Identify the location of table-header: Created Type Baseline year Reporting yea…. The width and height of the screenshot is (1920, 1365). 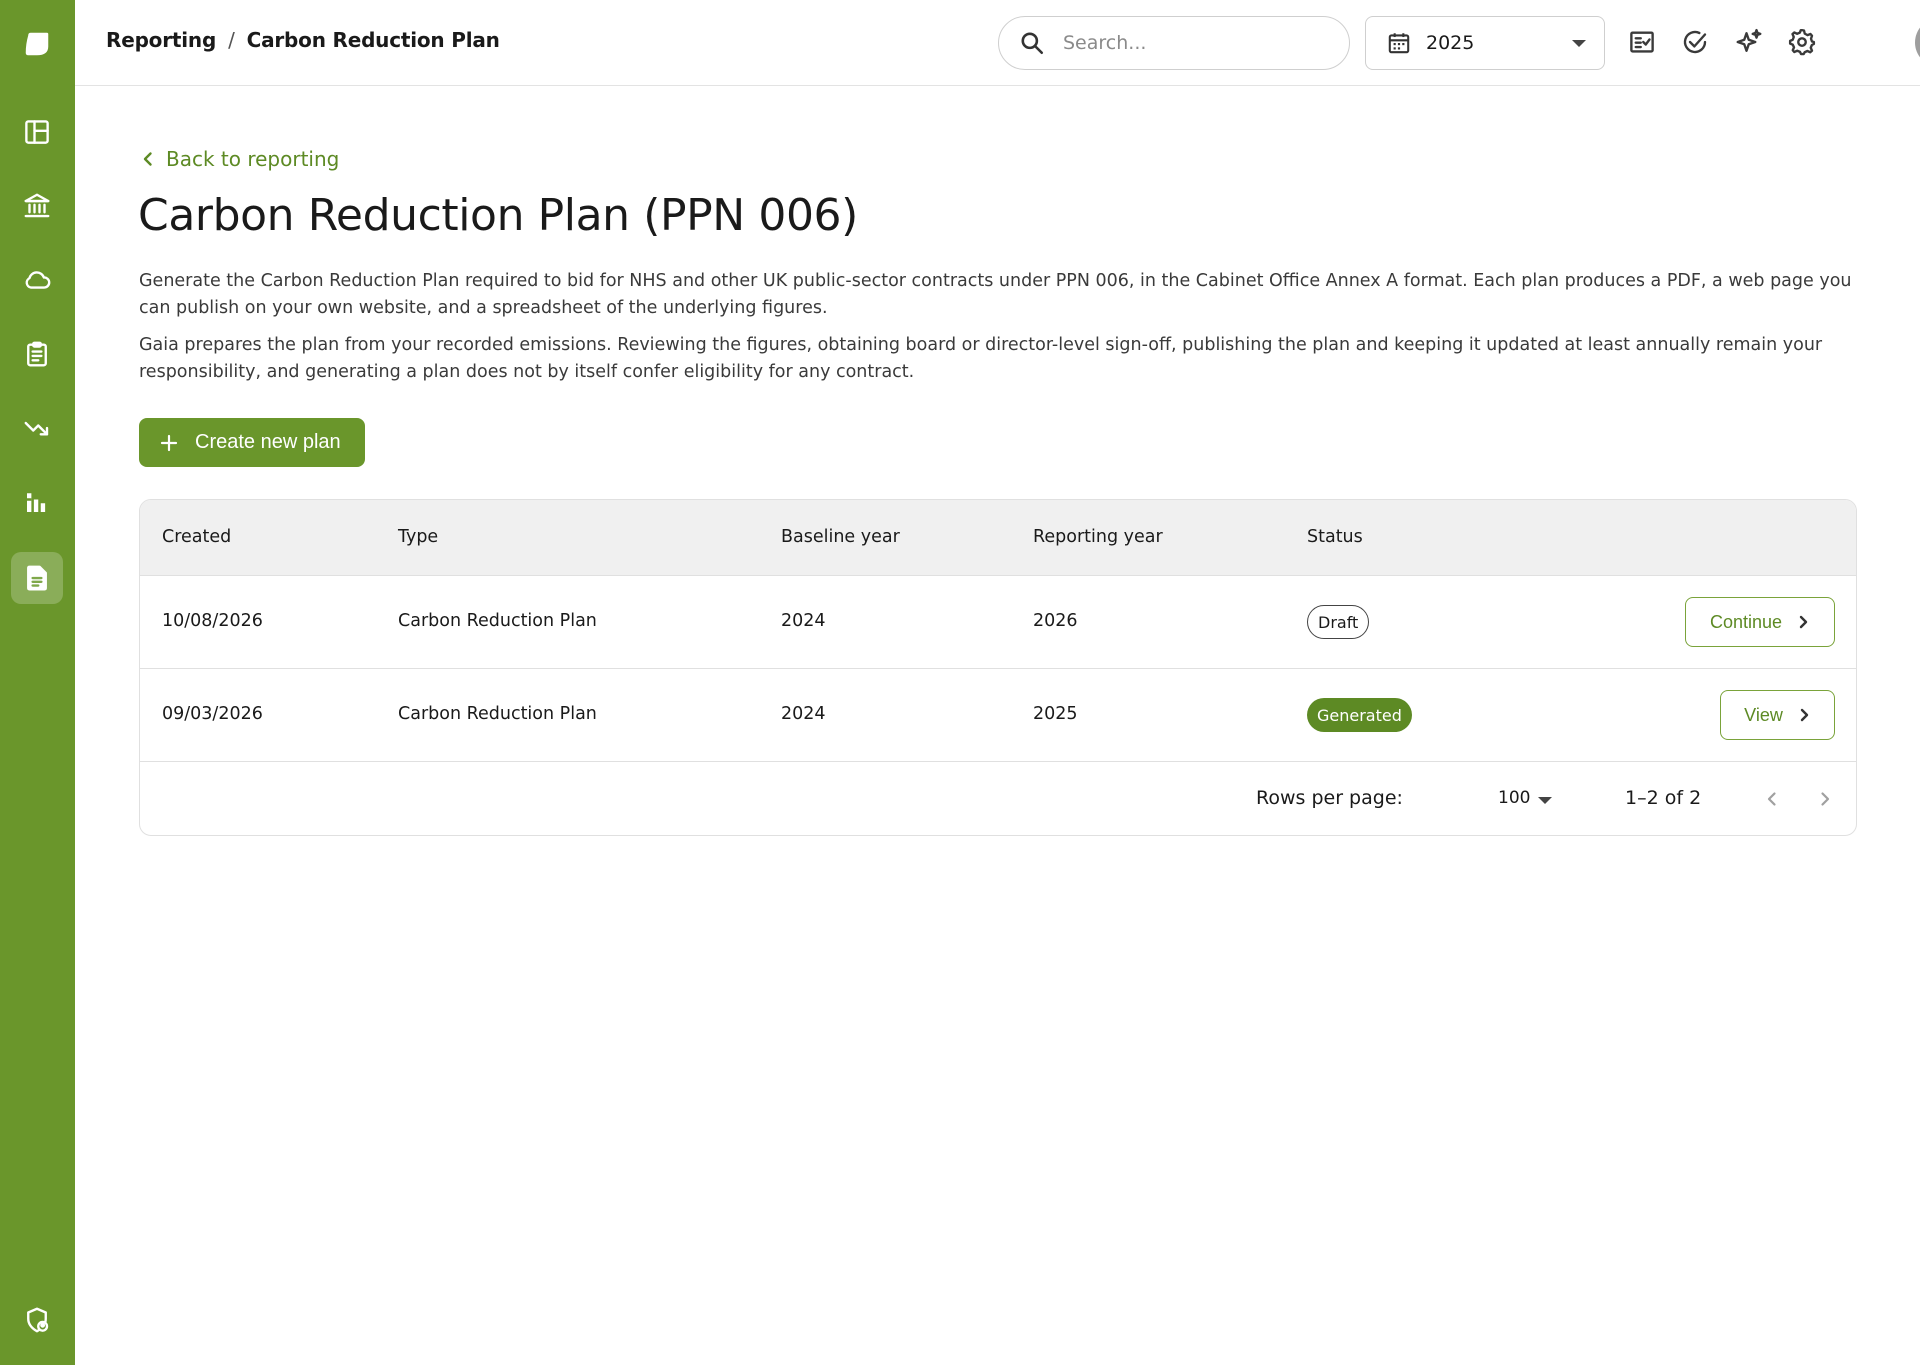
(998, 538).